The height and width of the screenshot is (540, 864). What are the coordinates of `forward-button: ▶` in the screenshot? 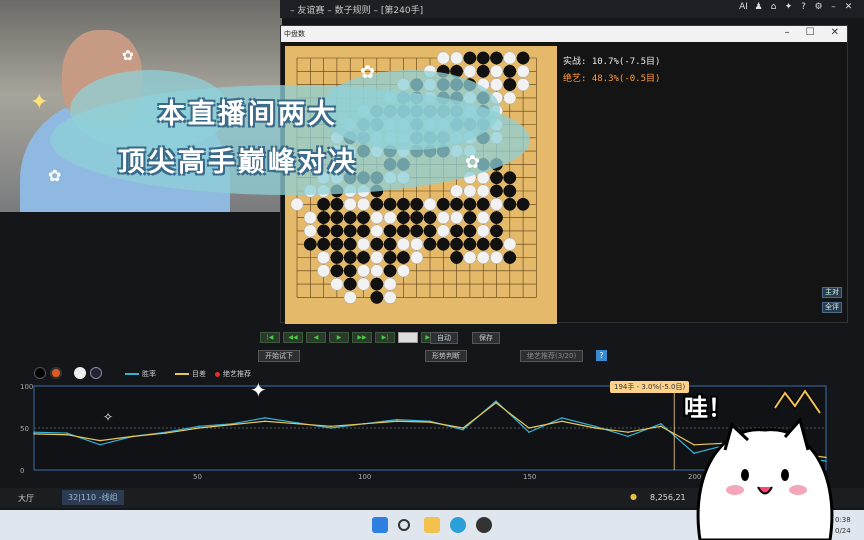 It's located at (339, 337).